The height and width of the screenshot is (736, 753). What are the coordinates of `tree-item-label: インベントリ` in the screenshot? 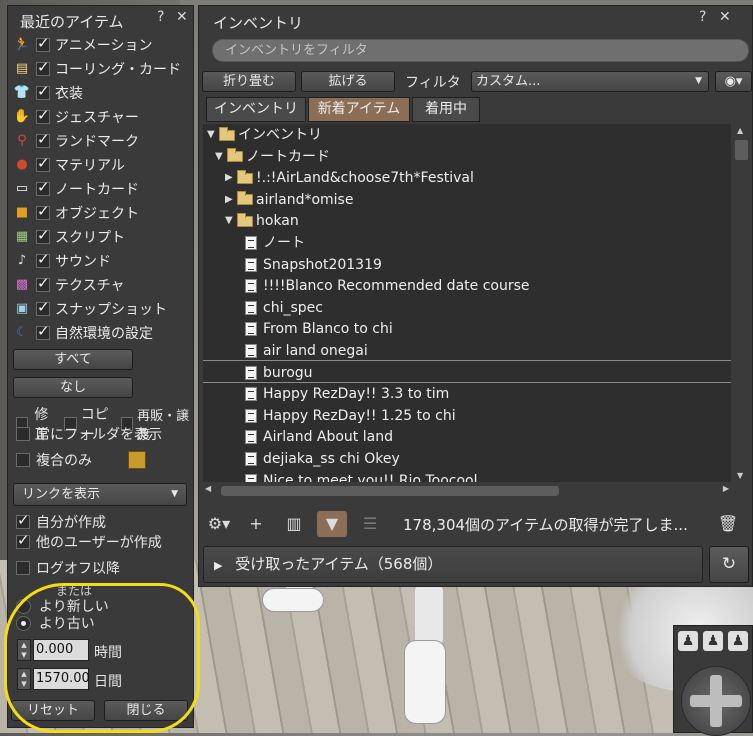 It's located at (280, 135).